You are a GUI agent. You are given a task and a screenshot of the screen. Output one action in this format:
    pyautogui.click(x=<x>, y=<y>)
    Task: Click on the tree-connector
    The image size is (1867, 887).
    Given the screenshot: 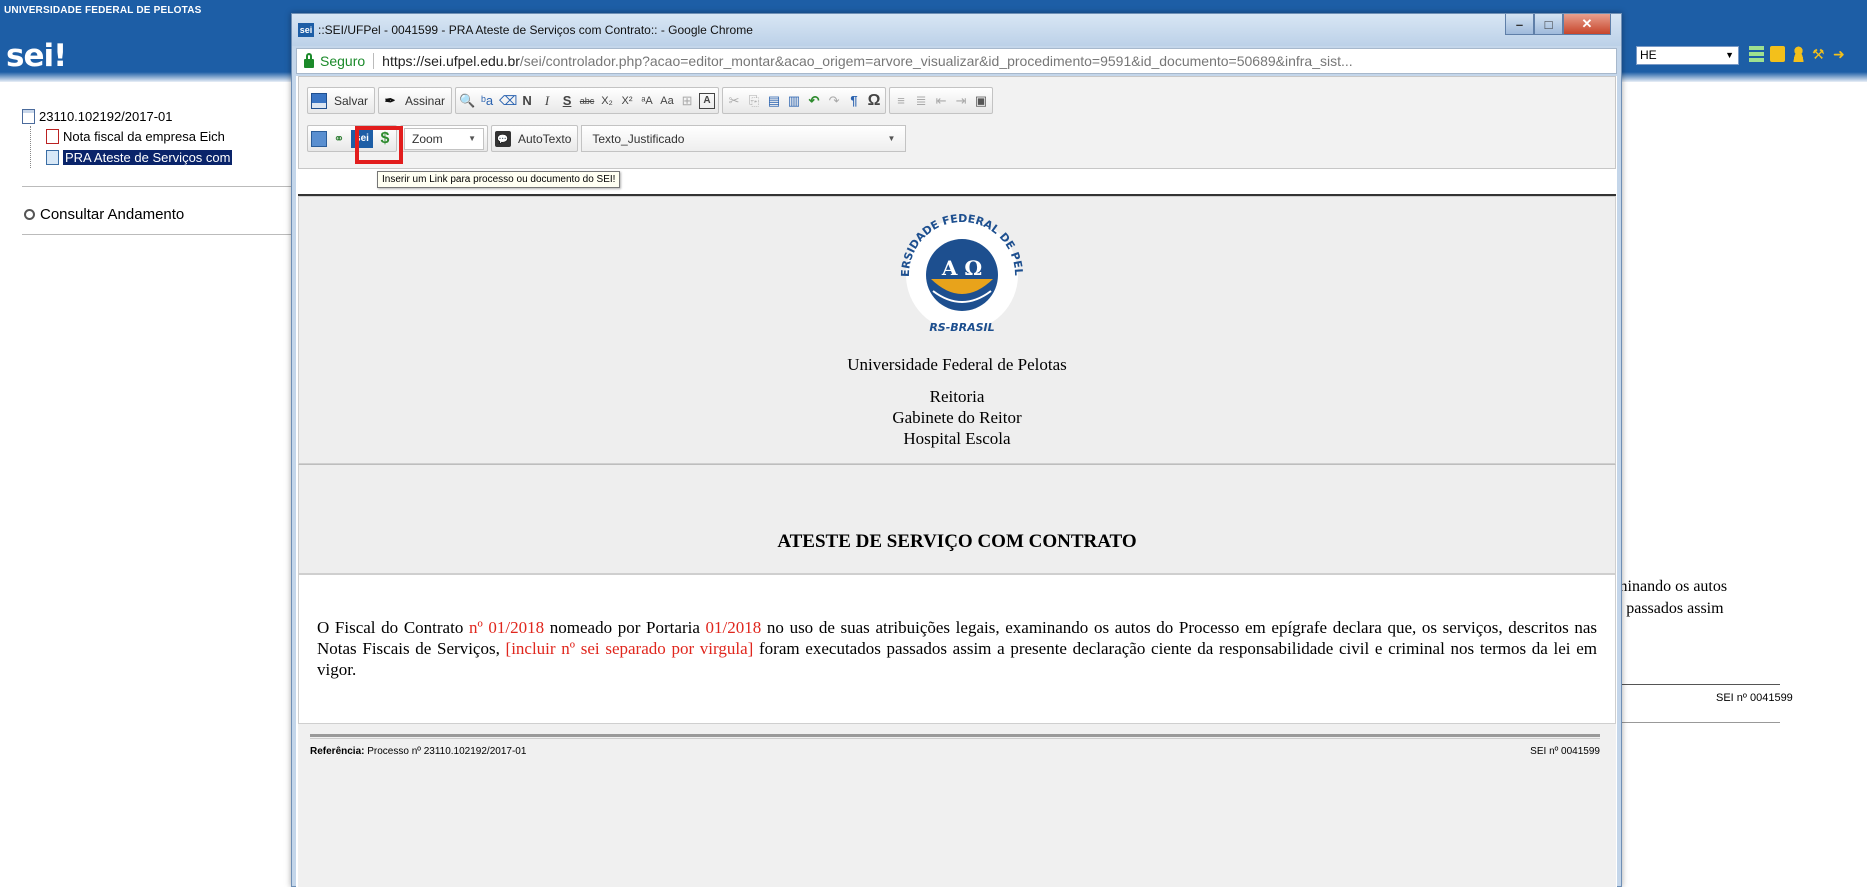 What is the action you would take?
    pyautogui.click(x=30, y=147)
    